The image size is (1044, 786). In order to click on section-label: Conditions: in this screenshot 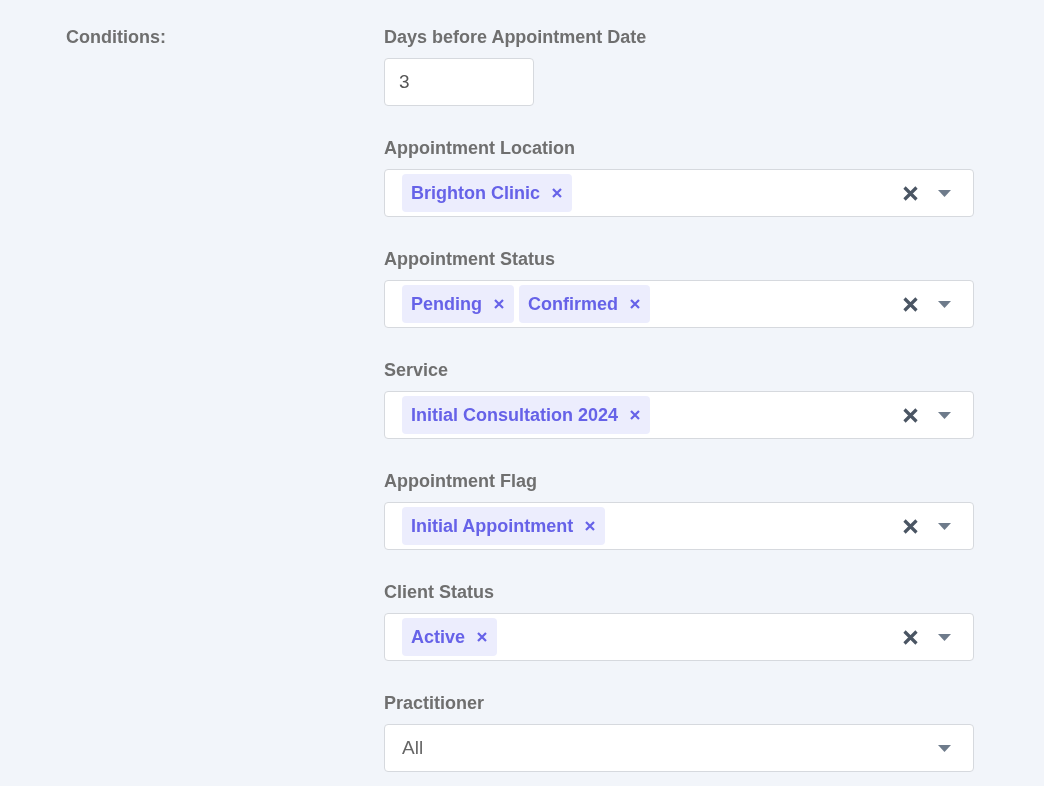, I will do `click(116, 37)`.